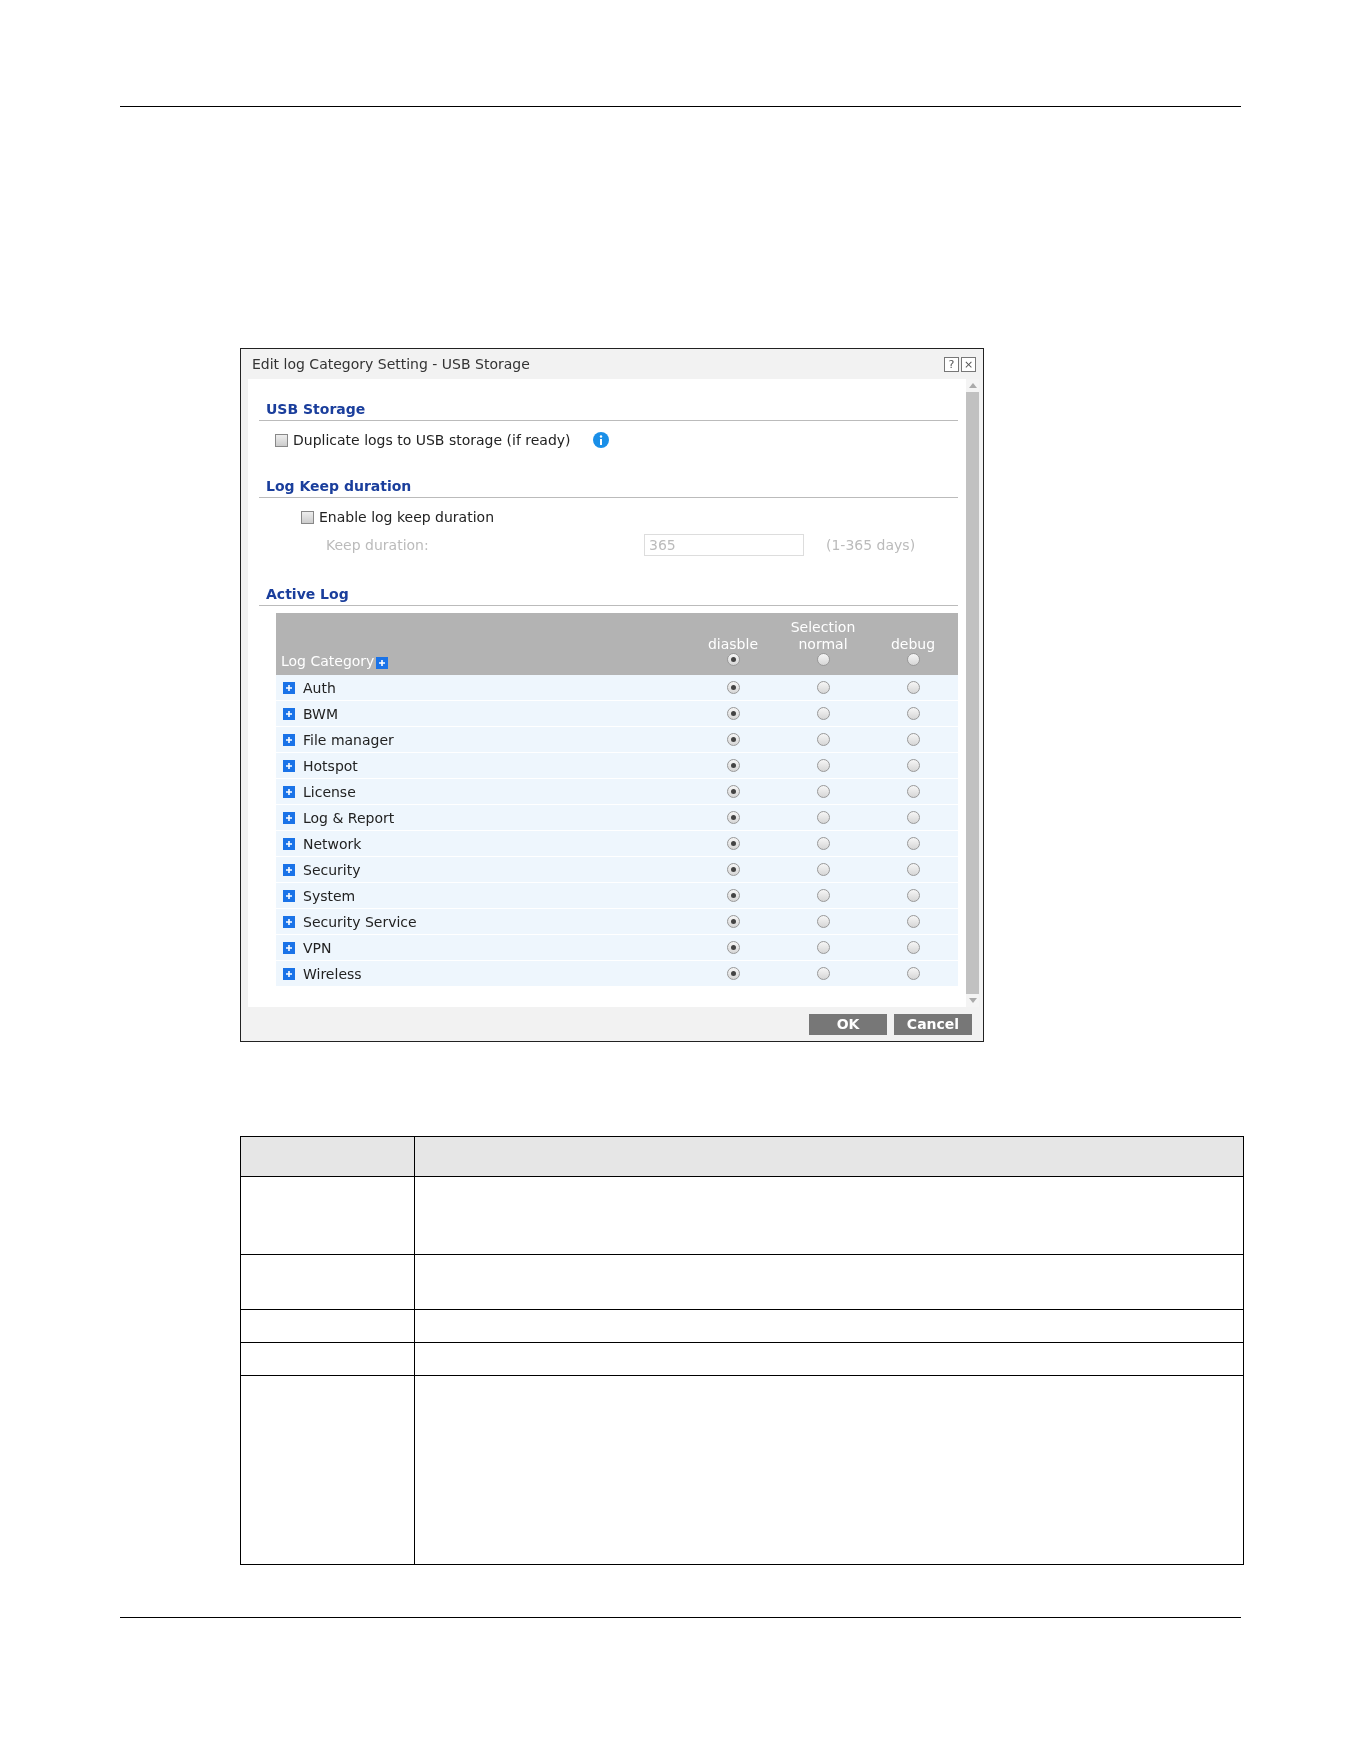 This screenshot has height=1761, width=1361. What do you see at coordinates (319, 687) in the screenshot?
I see `category-name: Auth` at bounding box center [319, 687].